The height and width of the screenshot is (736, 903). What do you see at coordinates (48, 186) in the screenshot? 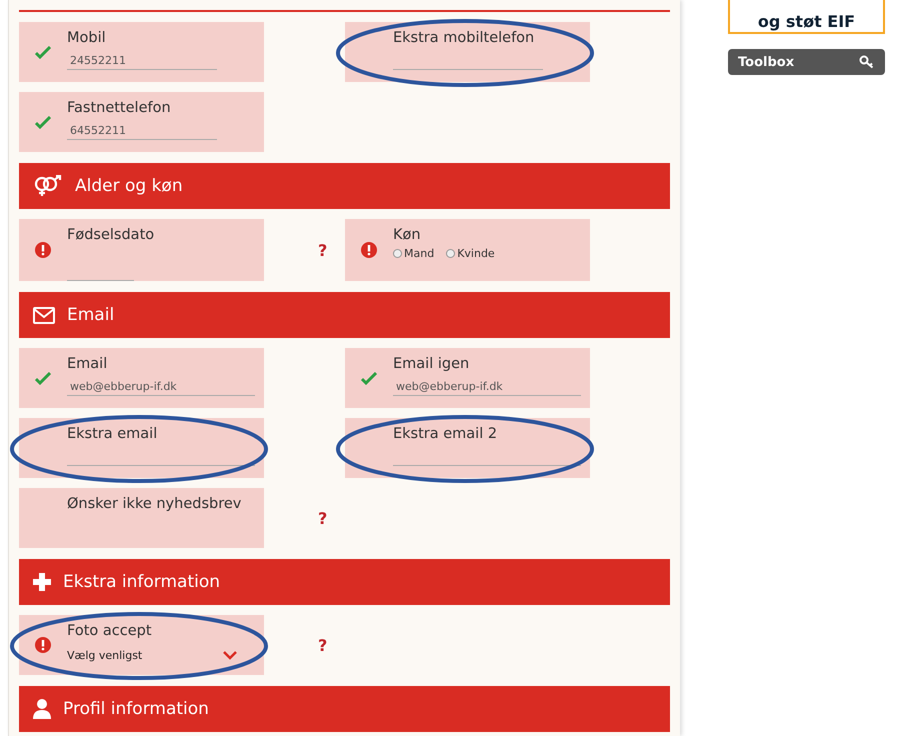
I see `gender-icon` at bounding box center [48, 186].